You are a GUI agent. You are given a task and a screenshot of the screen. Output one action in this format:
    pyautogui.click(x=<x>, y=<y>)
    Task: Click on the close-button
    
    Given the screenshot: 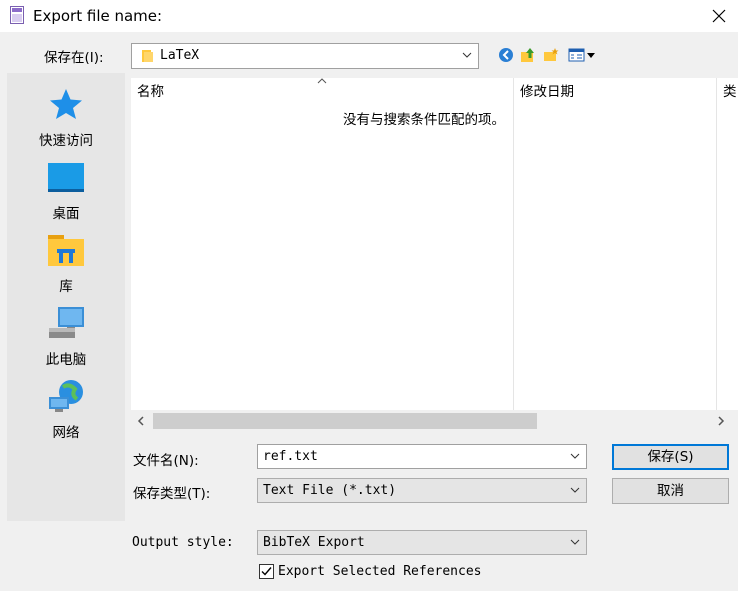 What is the action you would take?
    pyautogui.click(x=719, y=16)
    